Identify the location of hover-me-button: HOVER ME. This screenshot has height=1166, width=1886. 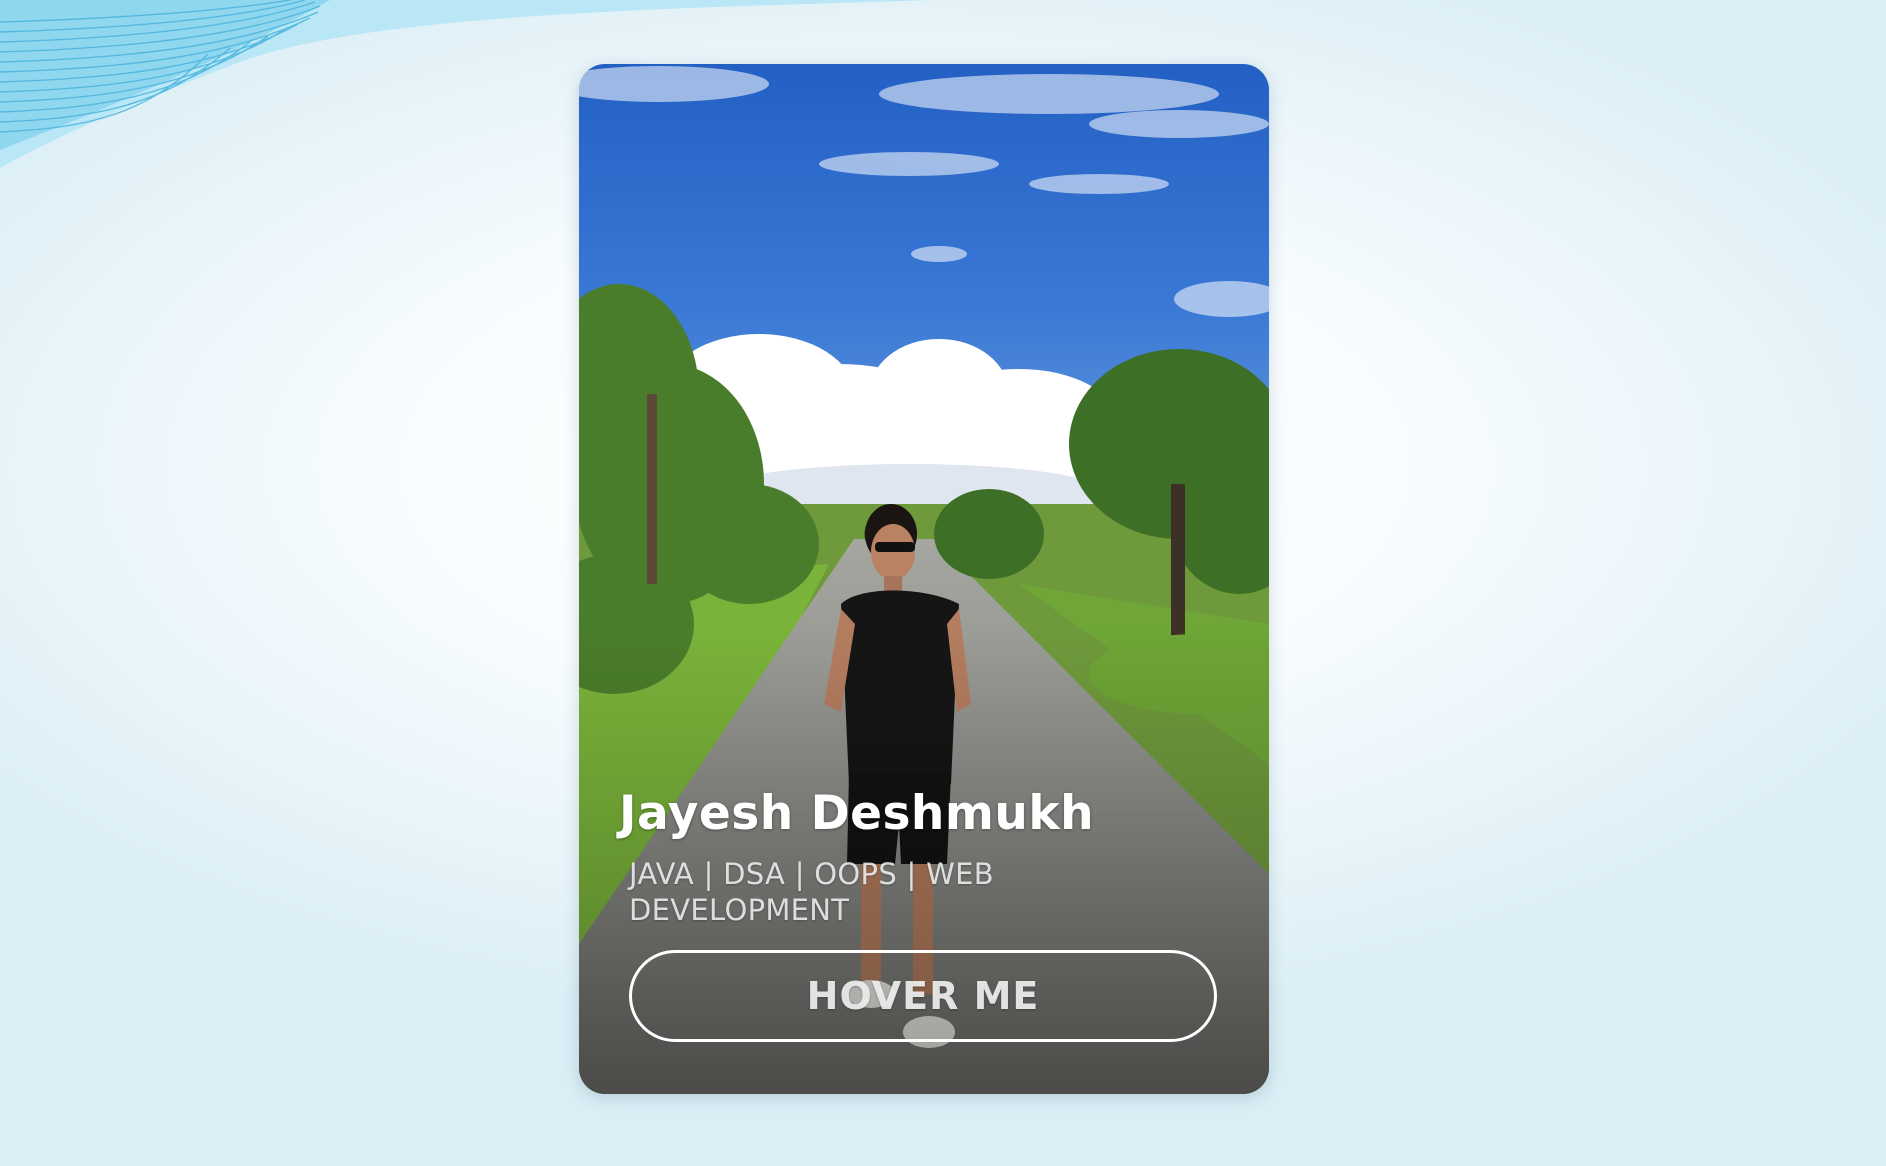
(923, 996).